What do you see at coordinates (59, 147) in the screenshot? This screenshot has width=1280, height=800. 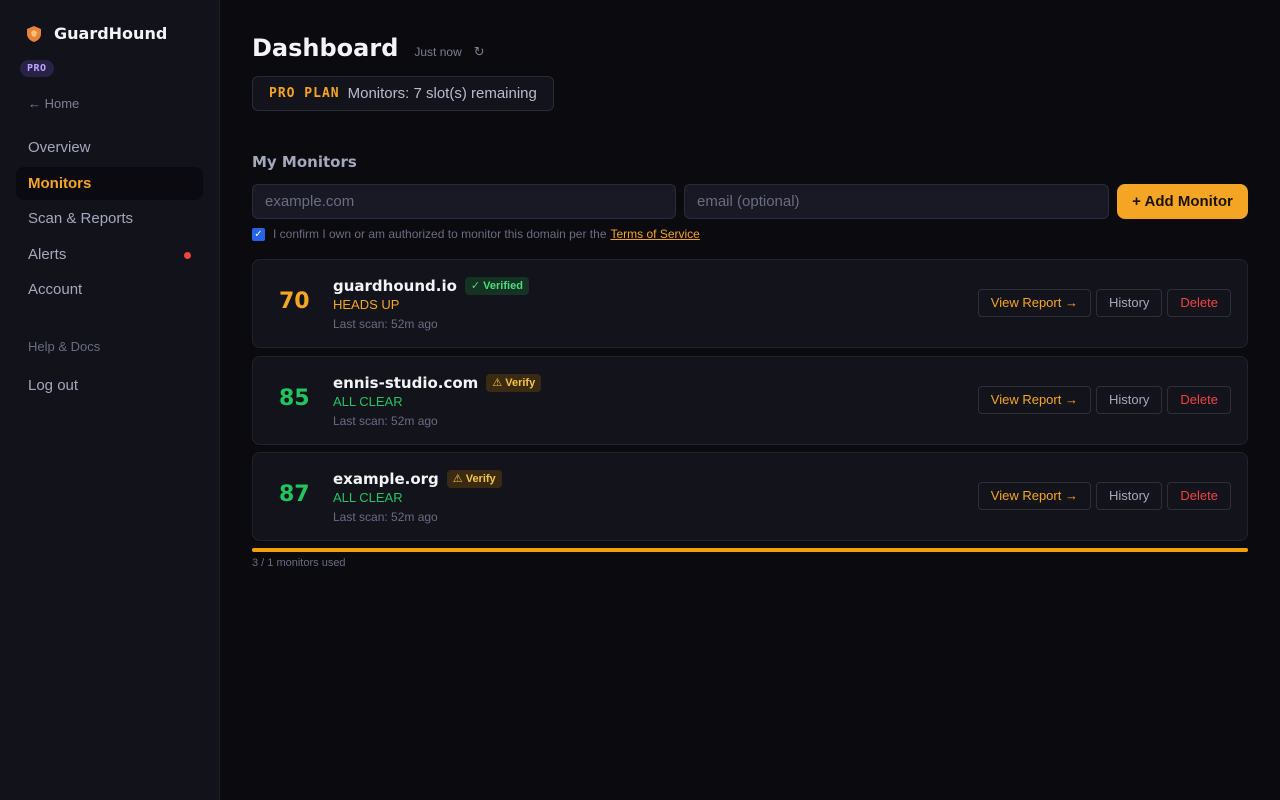 I see `sidebar-item-label: Overview` at bounding box center [59, 147].